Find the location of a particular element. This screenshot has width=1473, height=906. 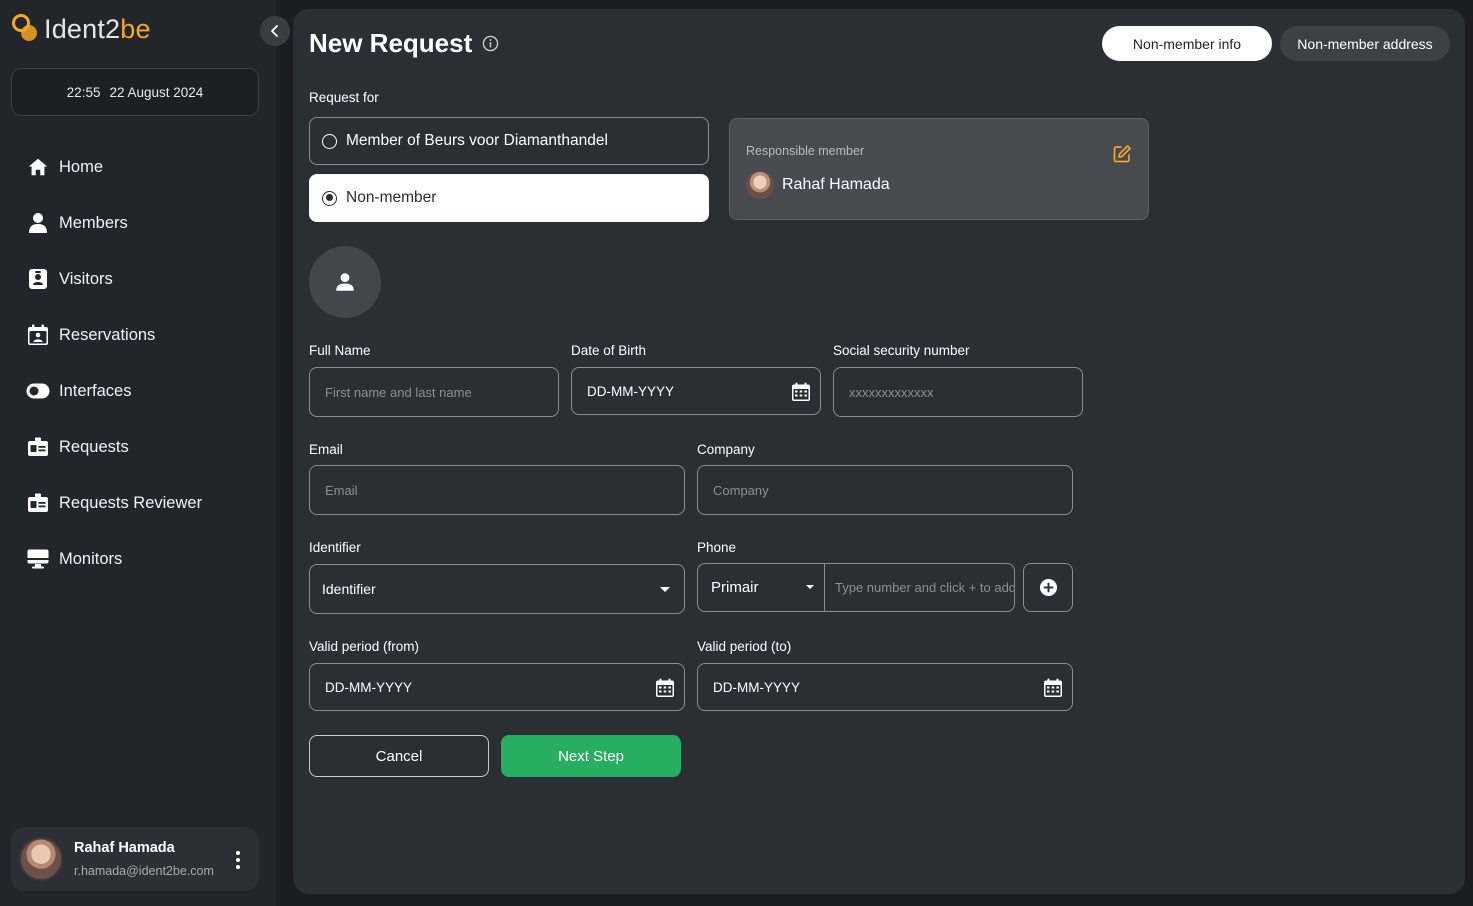

ssn-label: Social security number is located at coordinates (901, 350).